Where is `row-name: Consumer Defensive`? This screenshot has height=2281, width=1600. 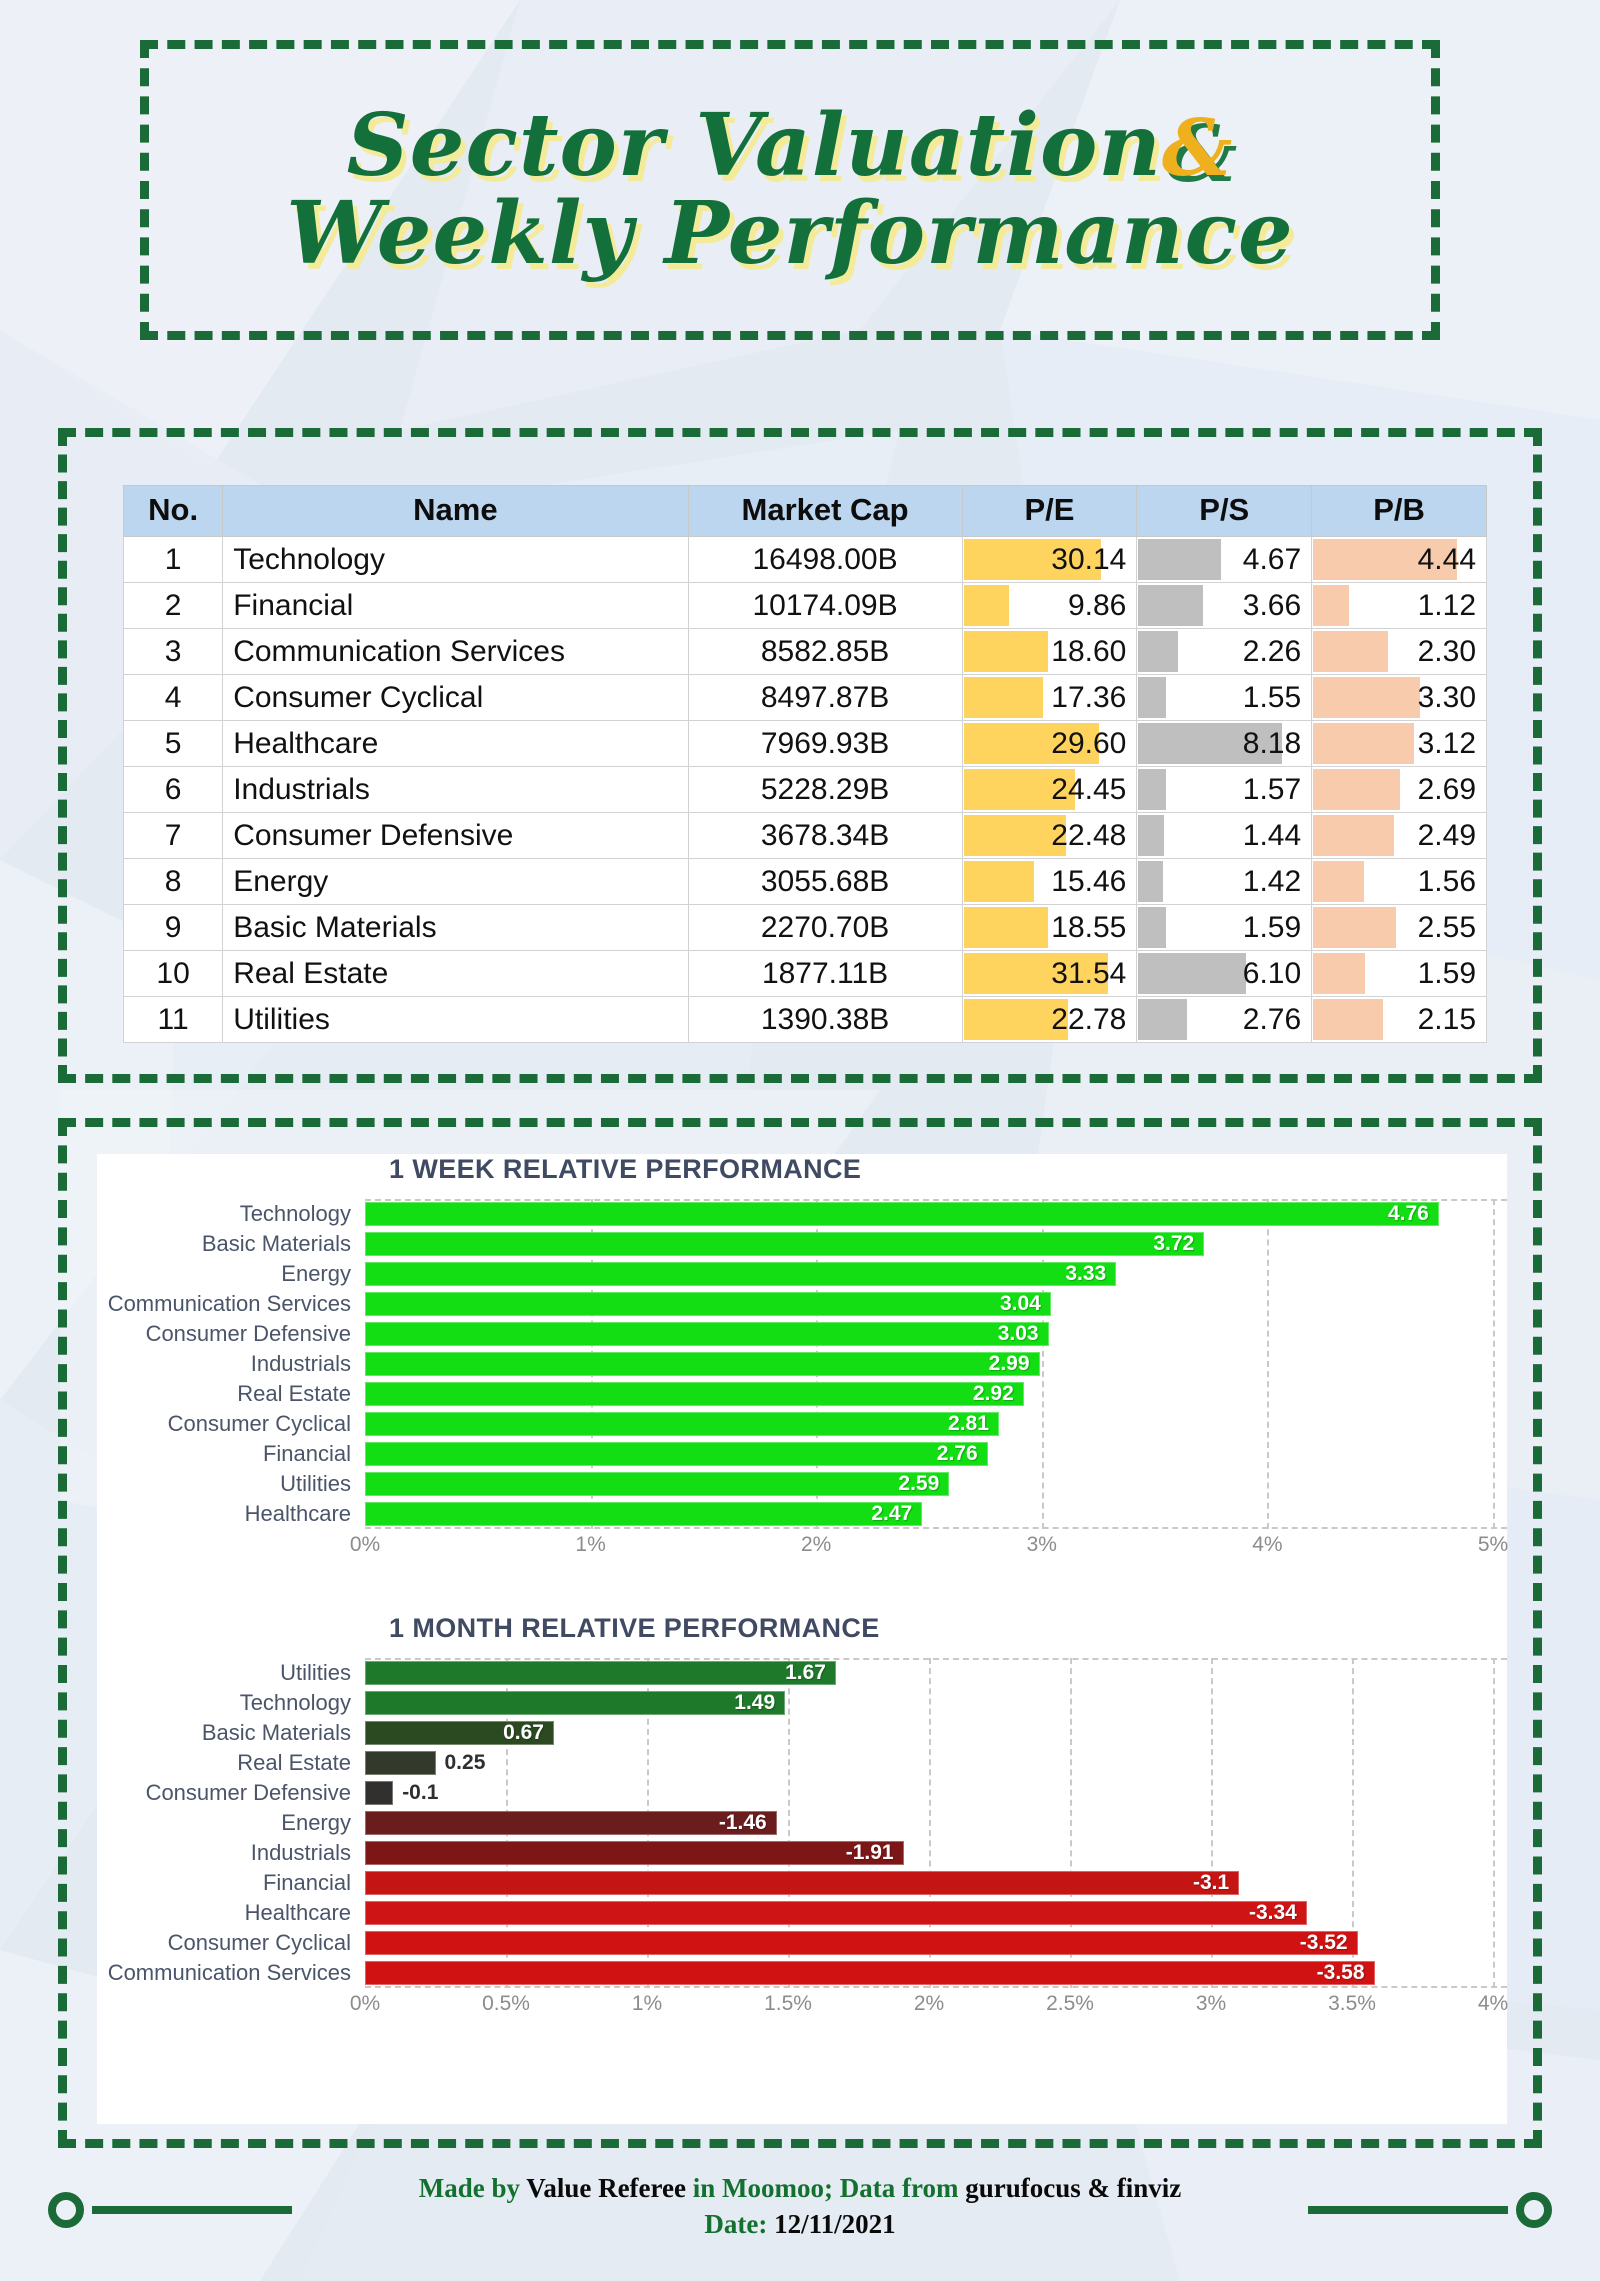 row-name: Consumer Defensive is located at coordinates (455, 835).